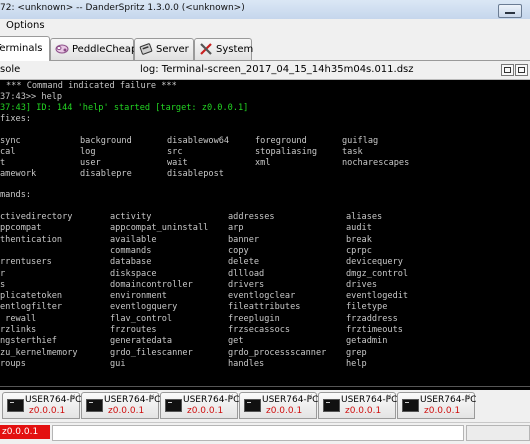 The width and height of the screenshot is (530, 444). I want to click on prefix-item: foreground, so click(281, 141).